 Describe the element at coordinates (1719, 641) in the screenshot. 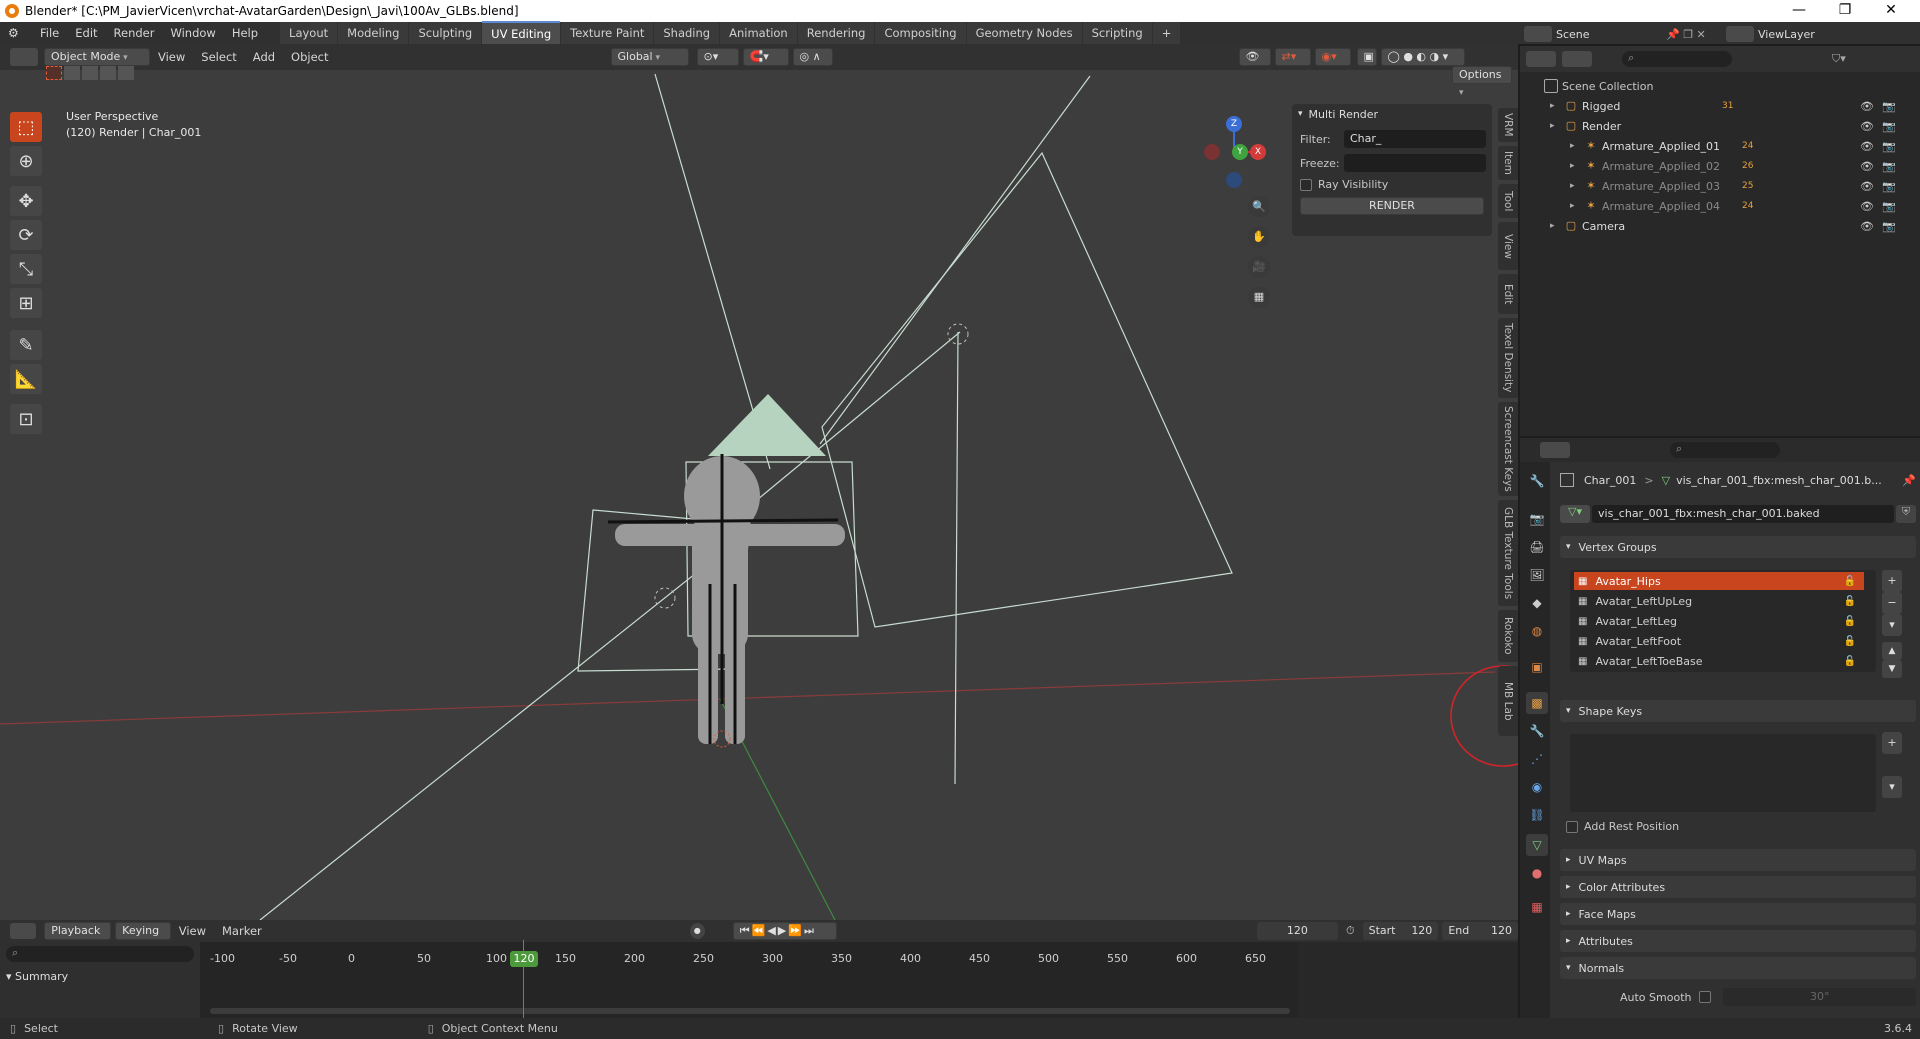

I see `vertex-group-item: ▦ Avatar_LeftFoot 🔓` at that location.